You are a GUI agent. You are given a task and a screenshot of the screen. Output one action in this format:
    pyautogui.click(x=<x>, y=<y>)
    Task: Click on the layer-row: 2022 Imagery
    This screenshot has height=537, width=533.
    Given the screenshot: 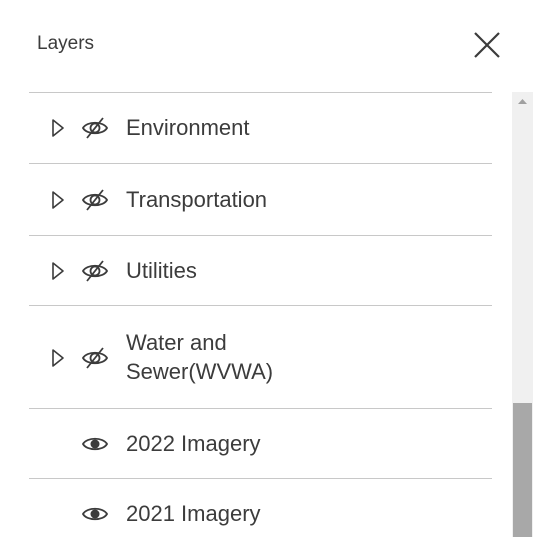 What is the action you would take?
    pyautogui.click(x=260, y=444)
    